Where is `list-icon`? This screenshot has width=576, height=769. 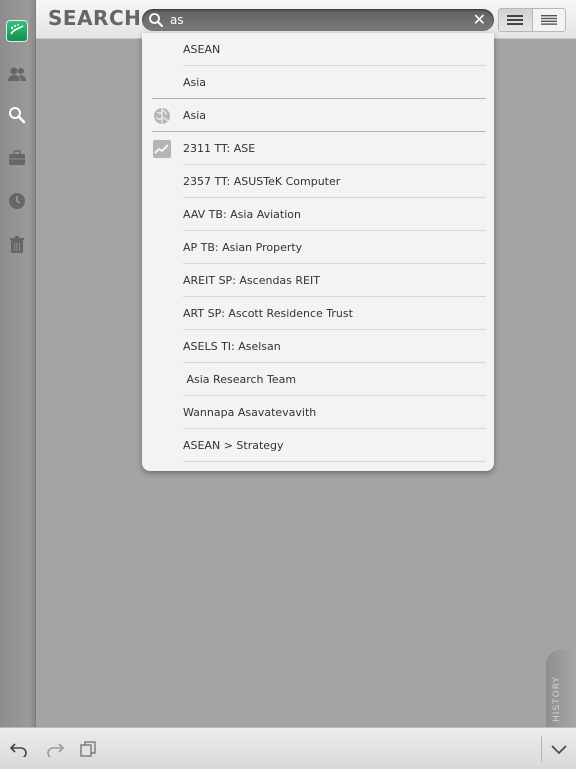
list-icon is located at coordinates (515, 20).